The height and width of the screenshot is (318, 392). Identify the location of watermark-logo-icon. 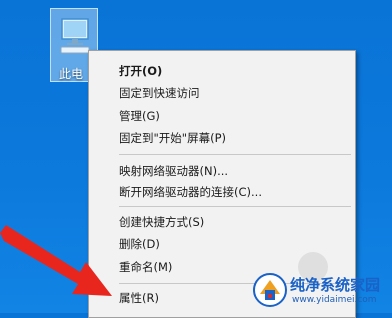
(270, 290).